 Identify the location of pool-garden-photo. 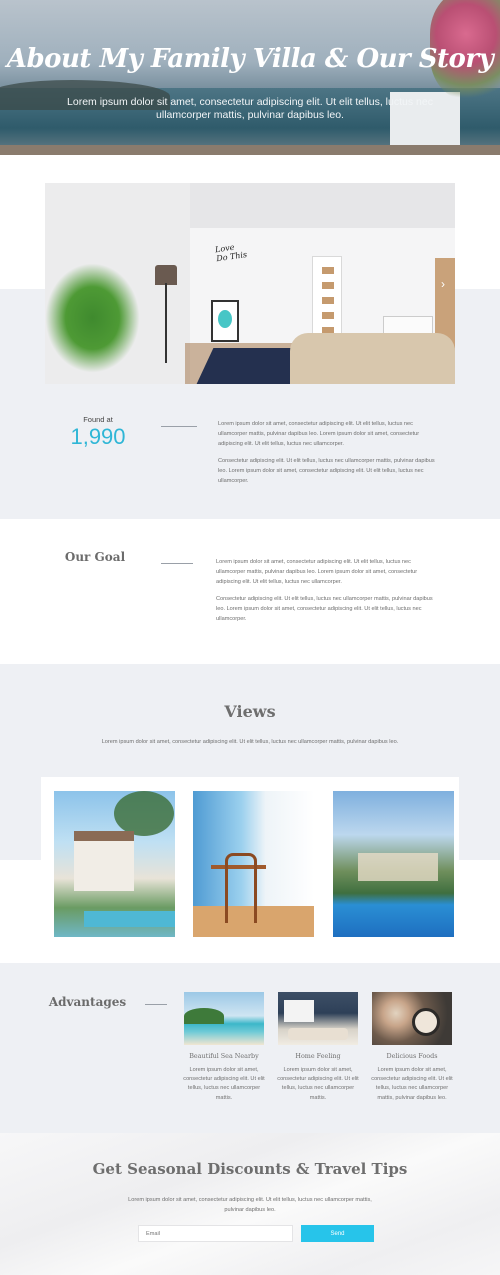
(393, 864).